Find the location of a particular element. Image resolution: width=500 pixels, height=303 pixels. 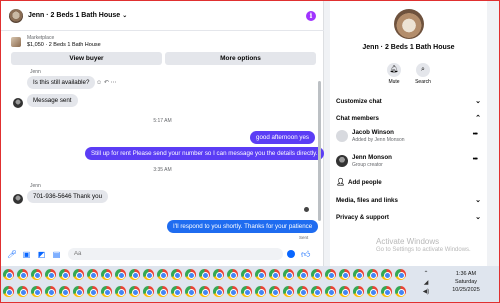

chat-title: Jenn · 2 Beds 1 Bath House ⌄ is located at coordinates (77, 15).